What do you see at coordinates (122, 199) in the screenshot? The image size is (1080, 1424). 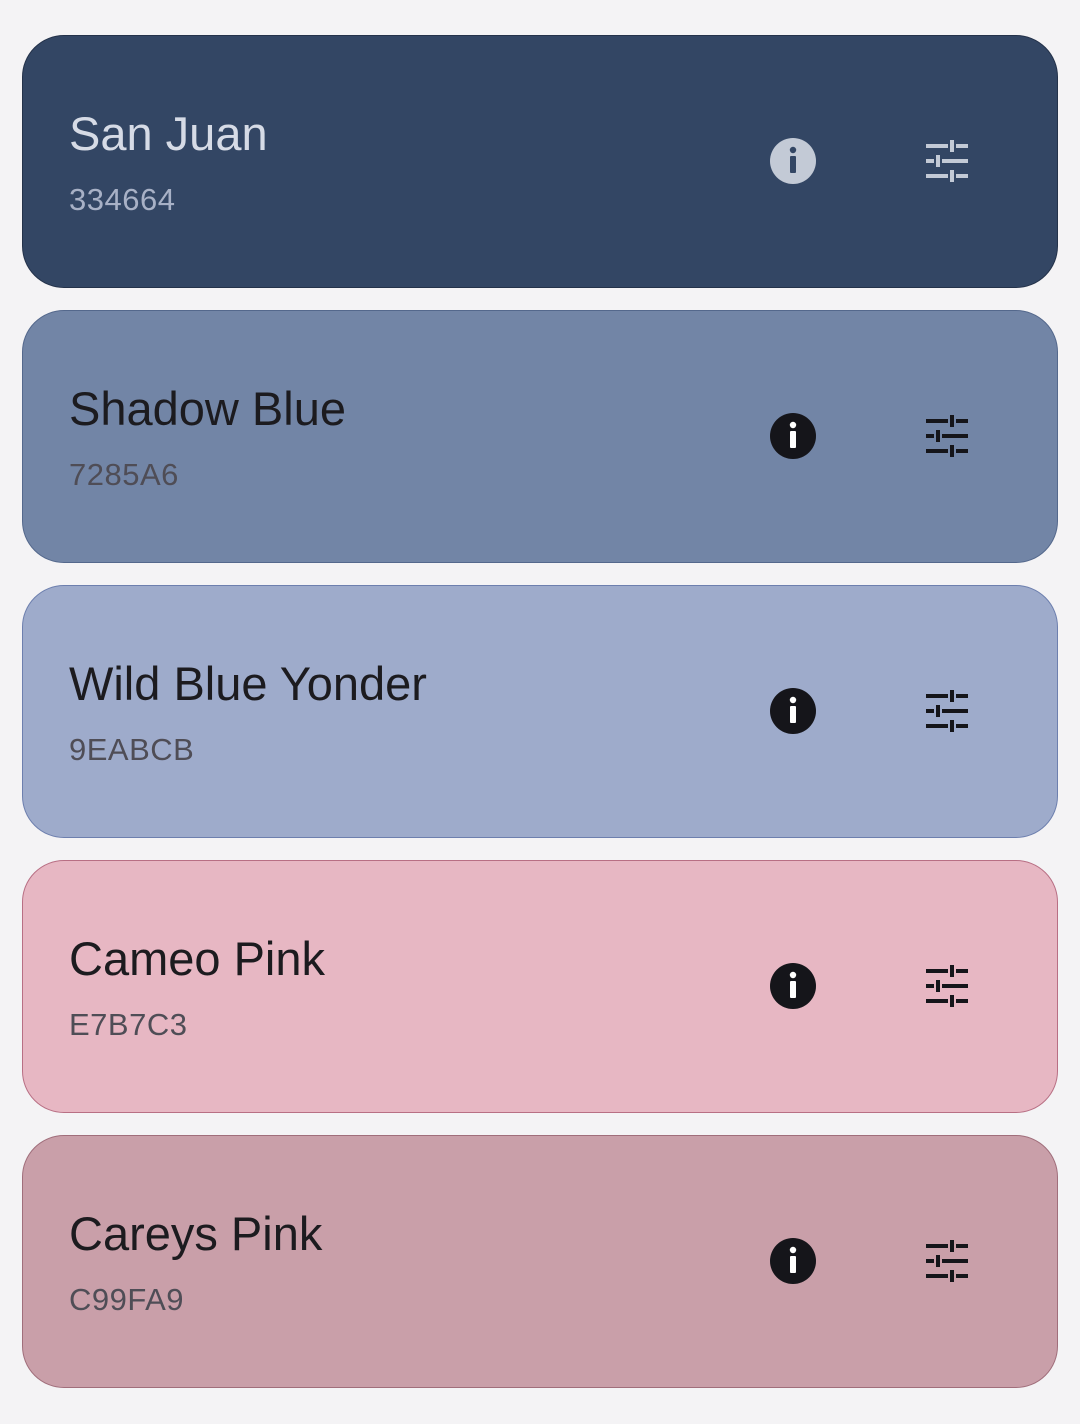 I see `color-hex: 334664` at bounding box center [122, 199].